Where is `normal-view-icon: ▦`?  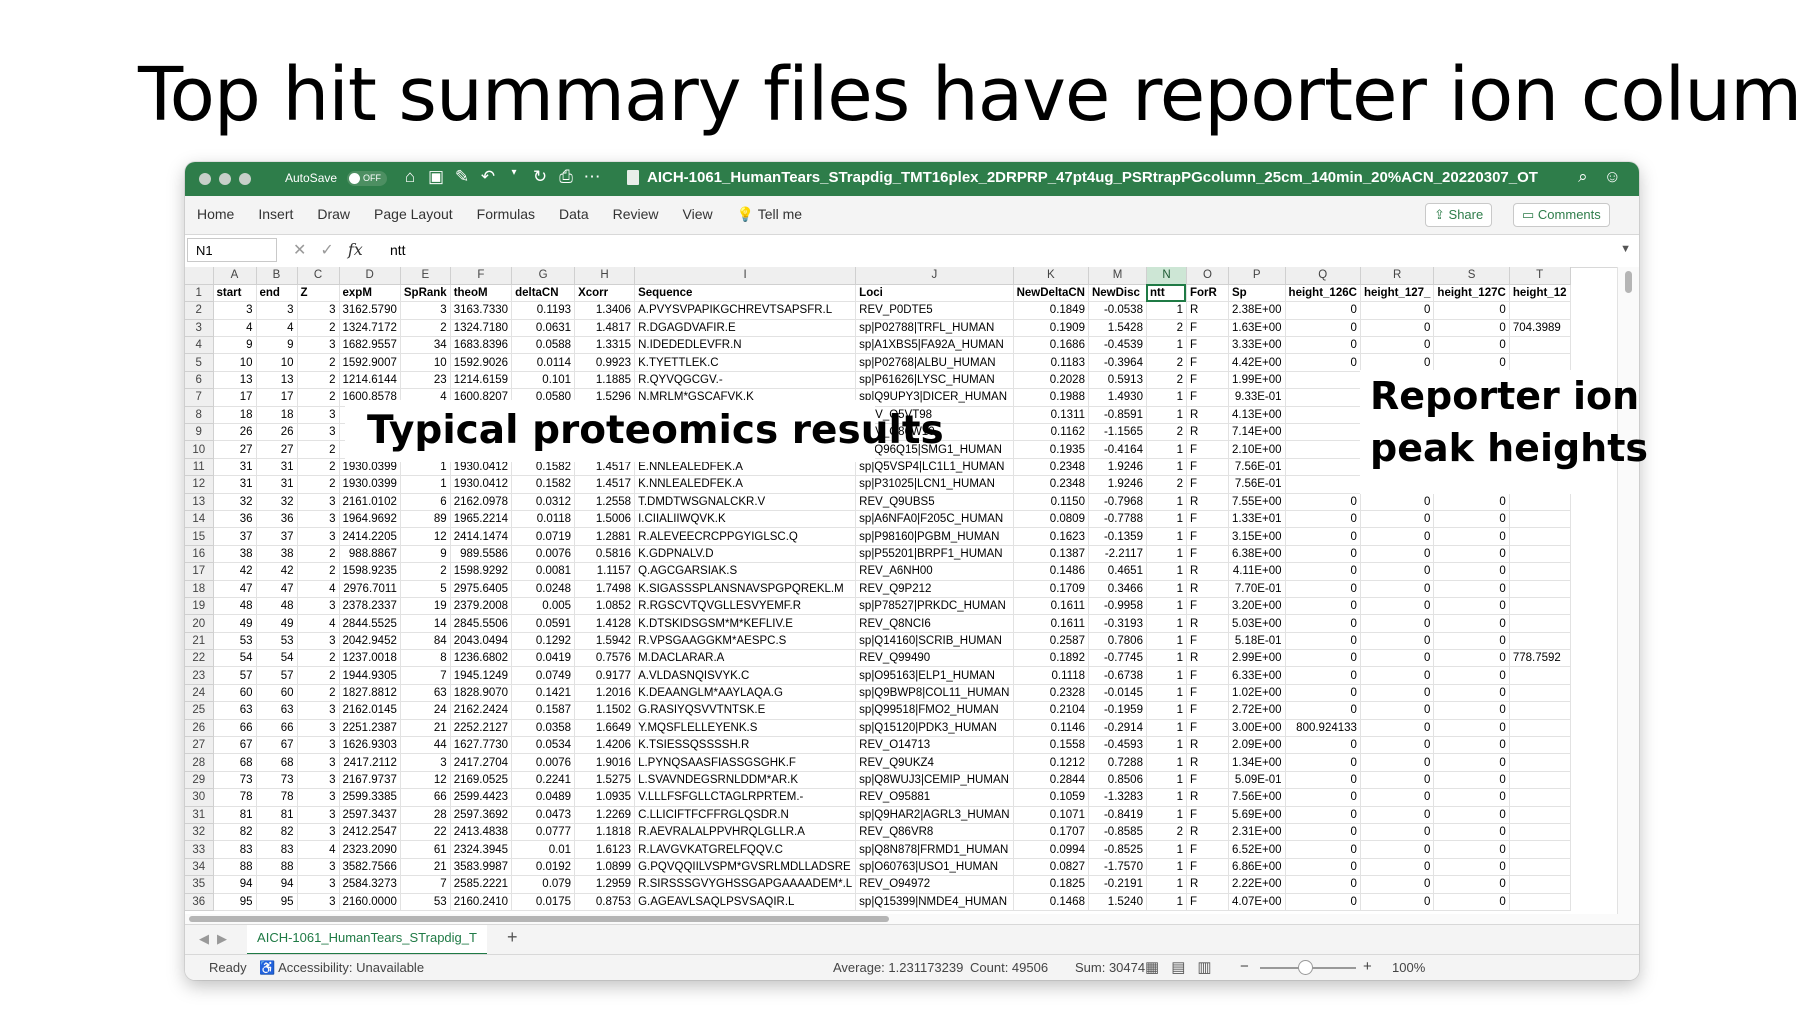
normal-view-icon: ▦ is located at coordinates (1152, 967).